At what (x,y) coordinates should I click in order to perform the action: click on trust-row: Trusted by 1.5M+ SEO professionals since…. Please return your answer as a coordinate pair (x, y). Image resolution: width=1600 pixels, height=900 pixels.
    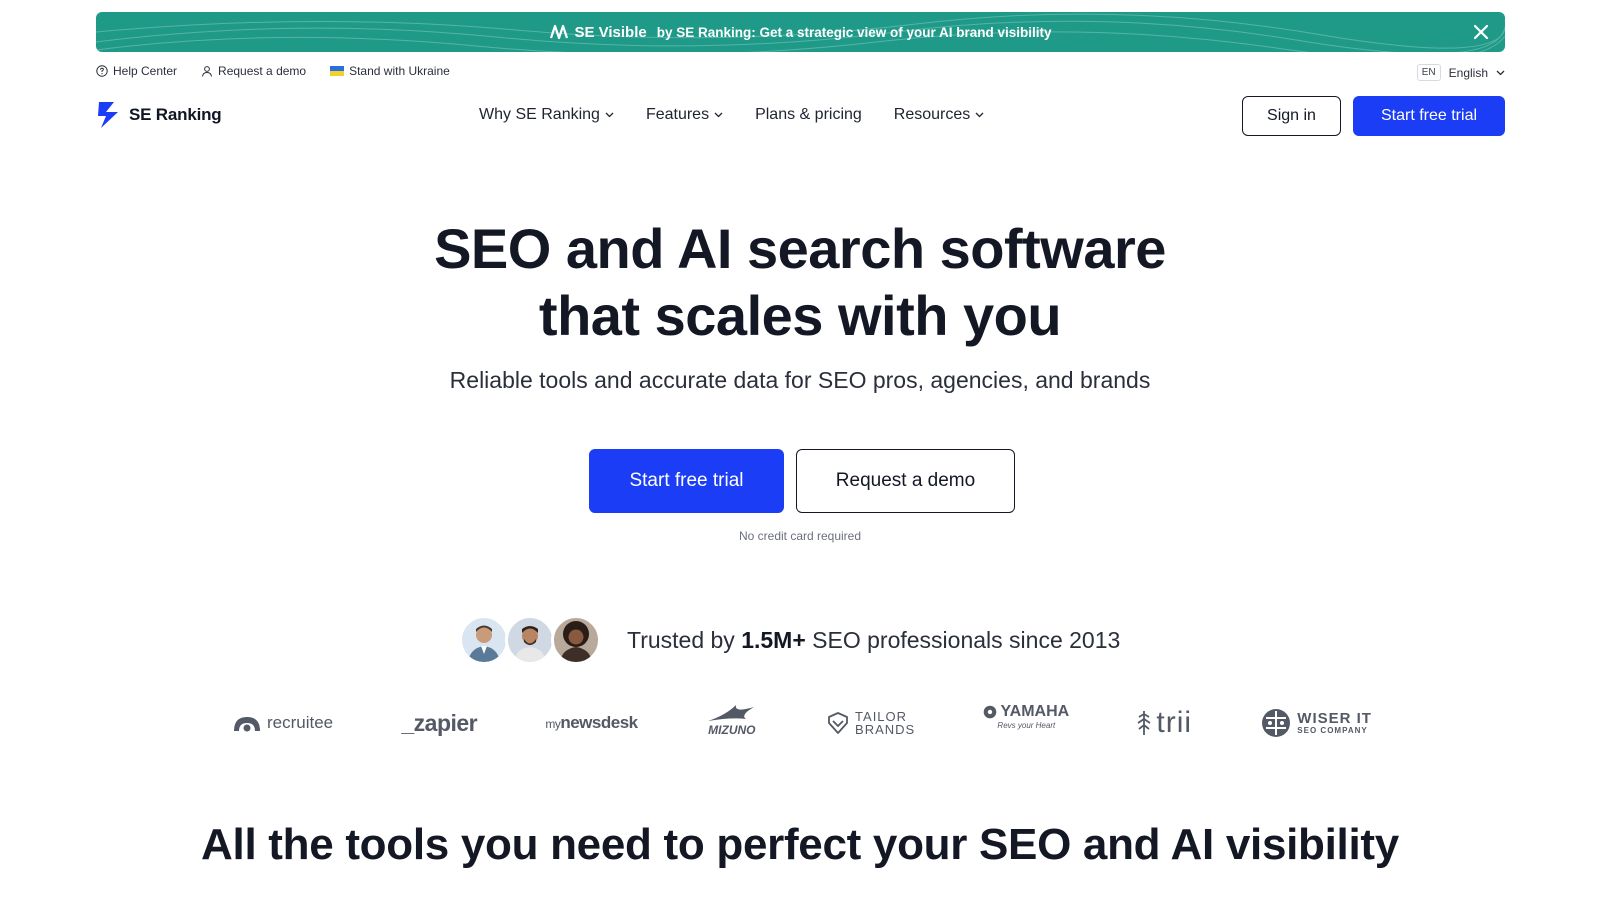
    Looking at the image, I should click on (789, 640).